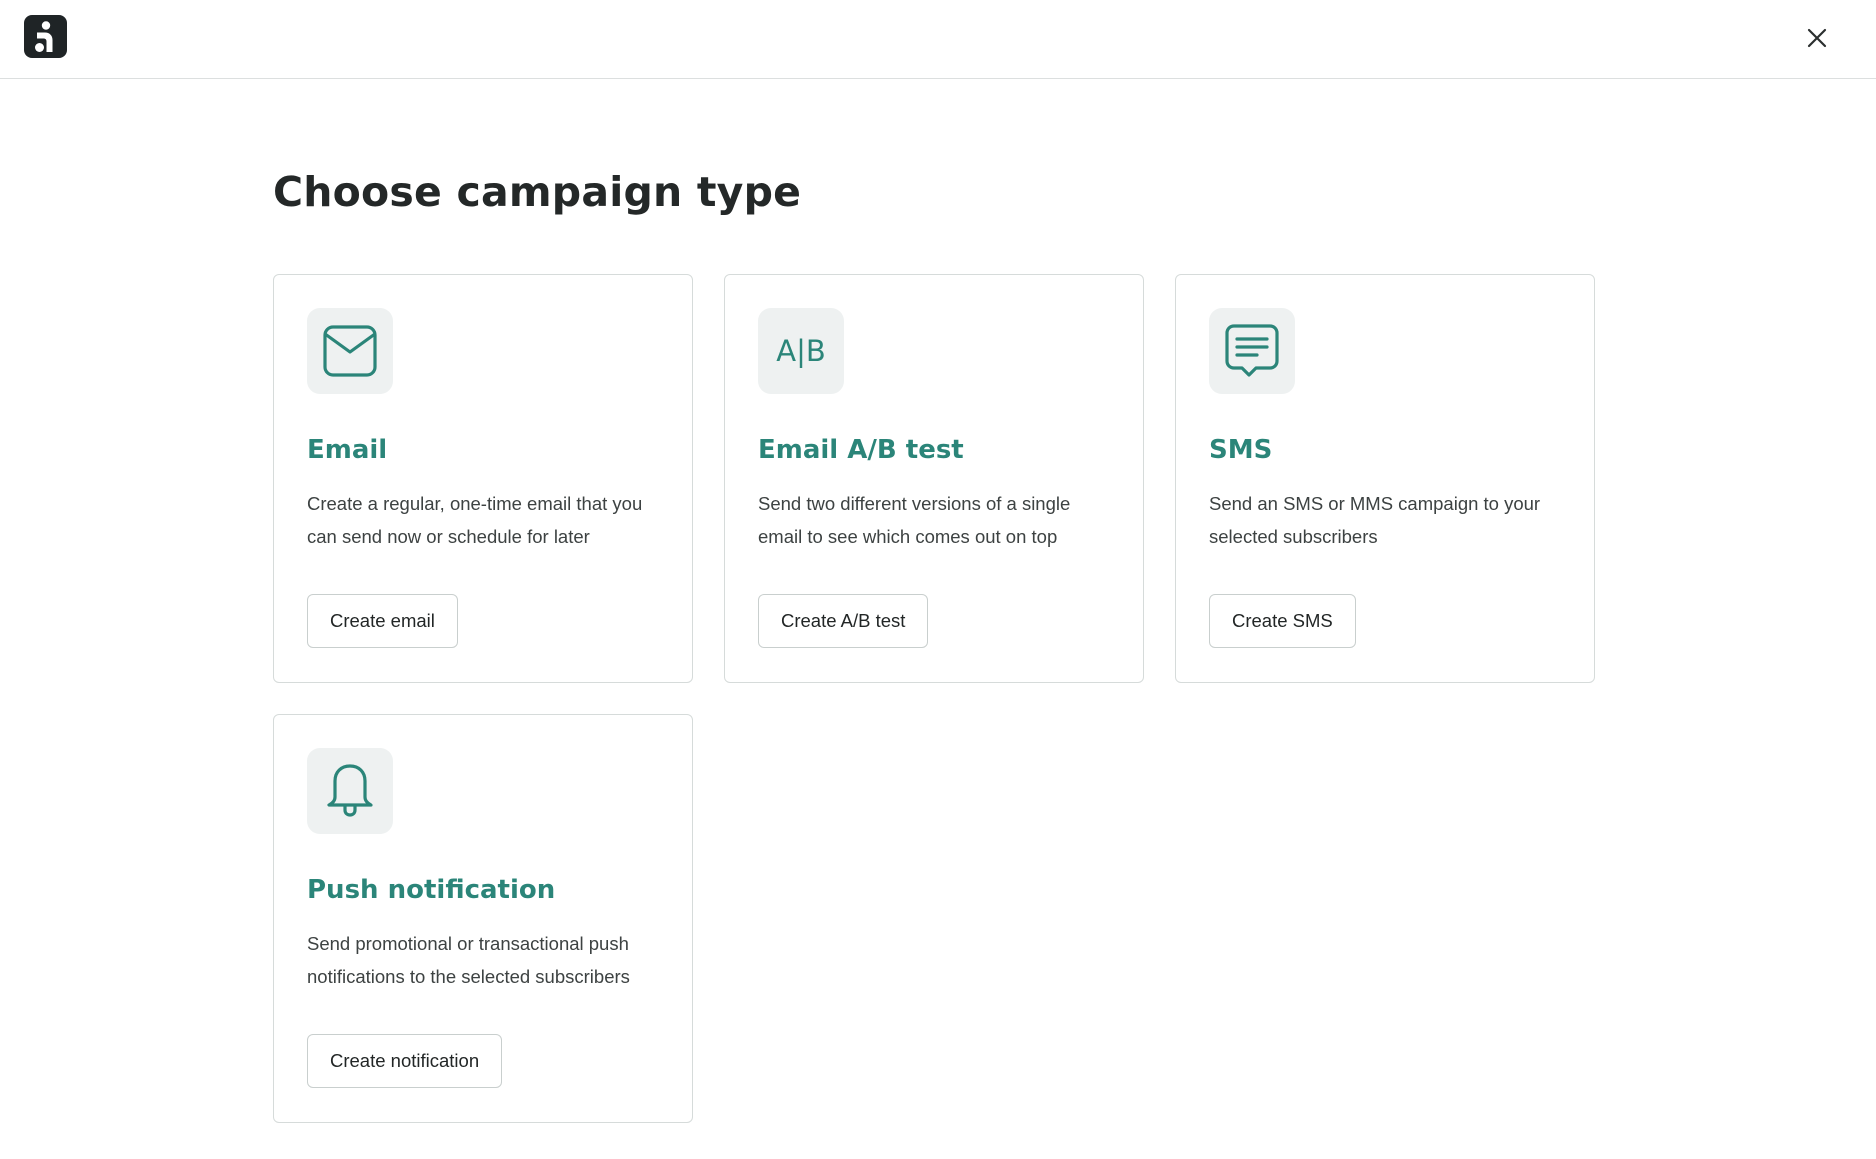  I want to click on card-title: Email, so click(347, 450).